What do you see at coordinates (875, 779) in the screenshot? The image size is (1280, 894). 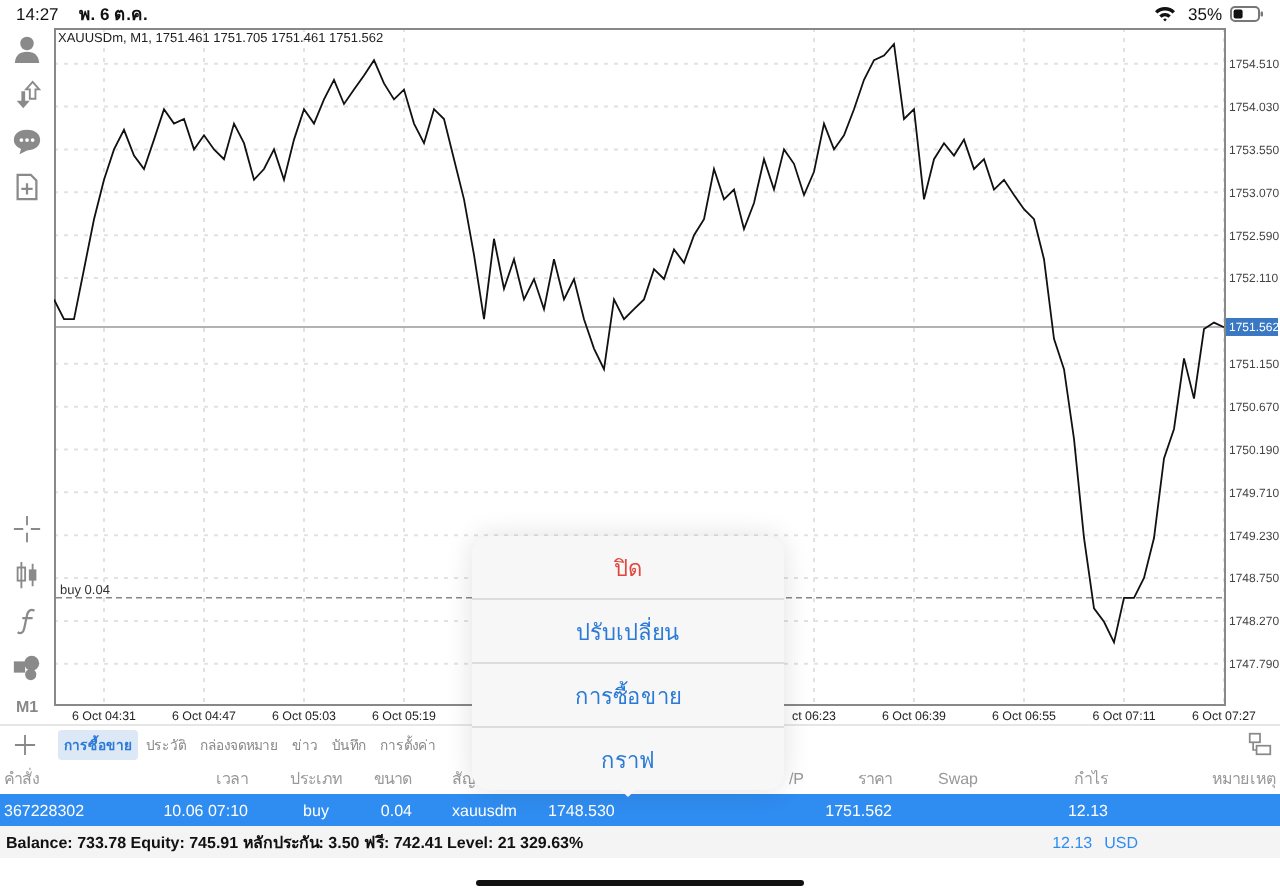 I see `column-header: ราคา` at bounding box center [875, 779].